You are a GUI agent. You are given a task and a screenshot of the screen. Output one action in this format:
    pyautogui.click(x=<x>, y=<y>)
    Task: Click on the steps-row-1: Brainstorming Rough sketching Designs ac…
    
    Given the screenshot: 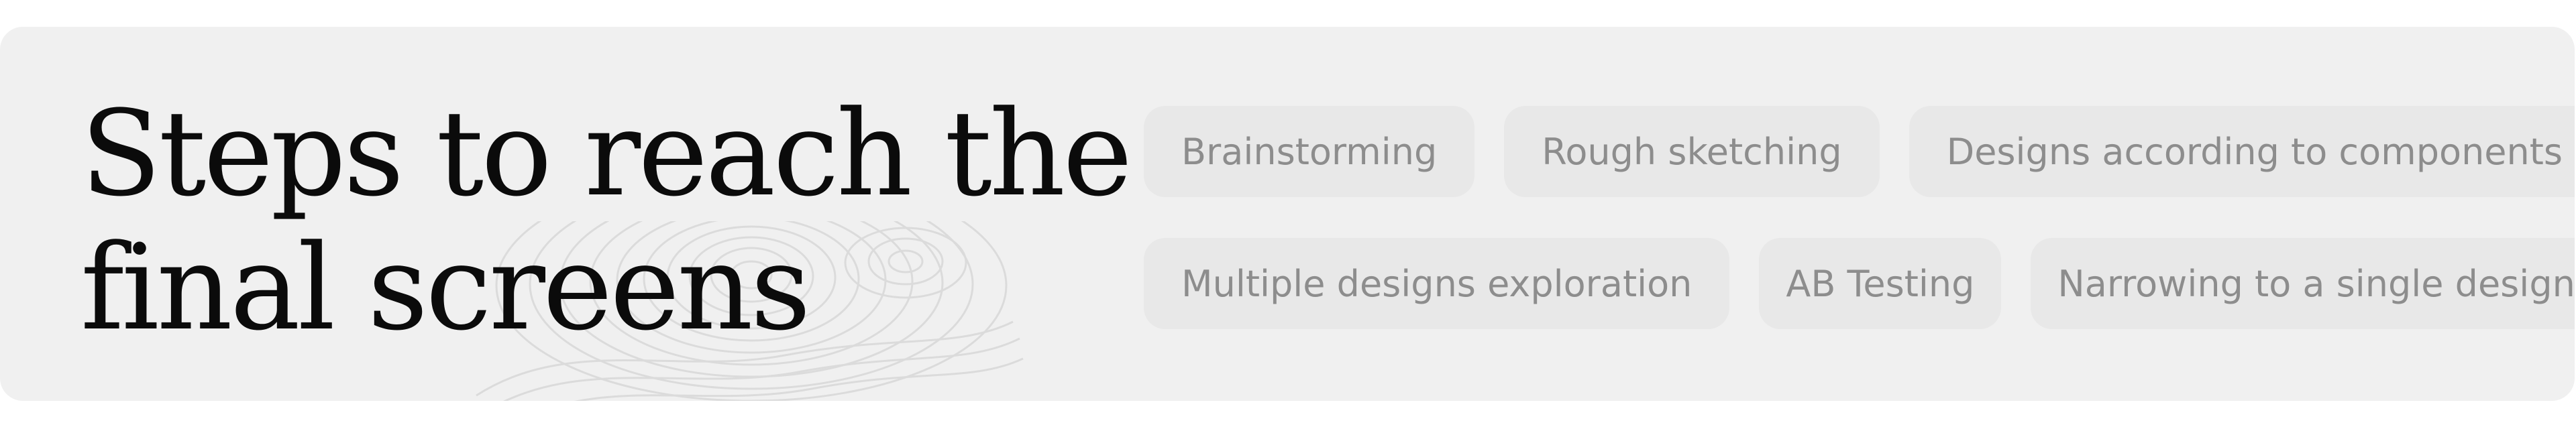 What is the action you would take?
    pyautogui.click(x=1859, y=151)
    